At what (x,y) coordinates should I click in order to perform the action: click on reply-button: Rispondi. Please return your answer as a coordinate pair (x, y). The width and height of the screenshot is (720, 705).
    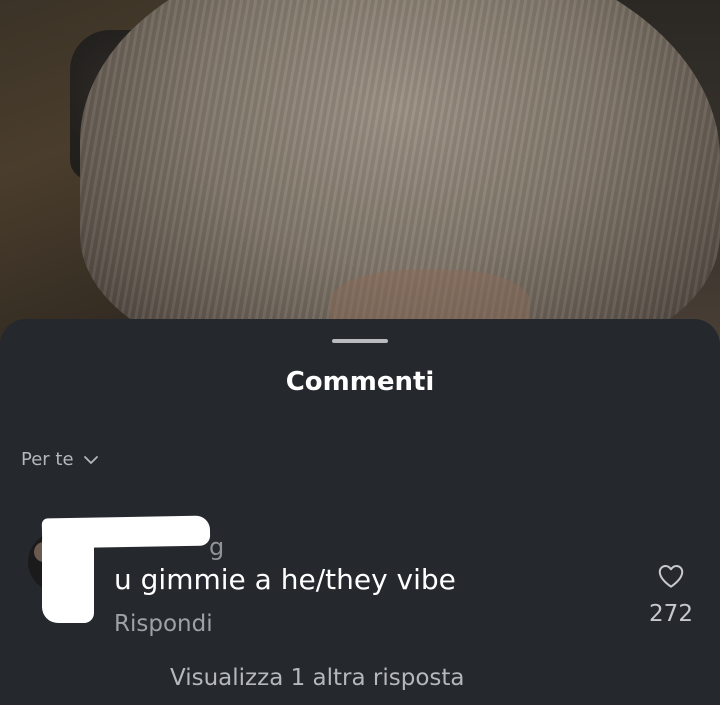
    Looking at the image, I should click on (163, 624).